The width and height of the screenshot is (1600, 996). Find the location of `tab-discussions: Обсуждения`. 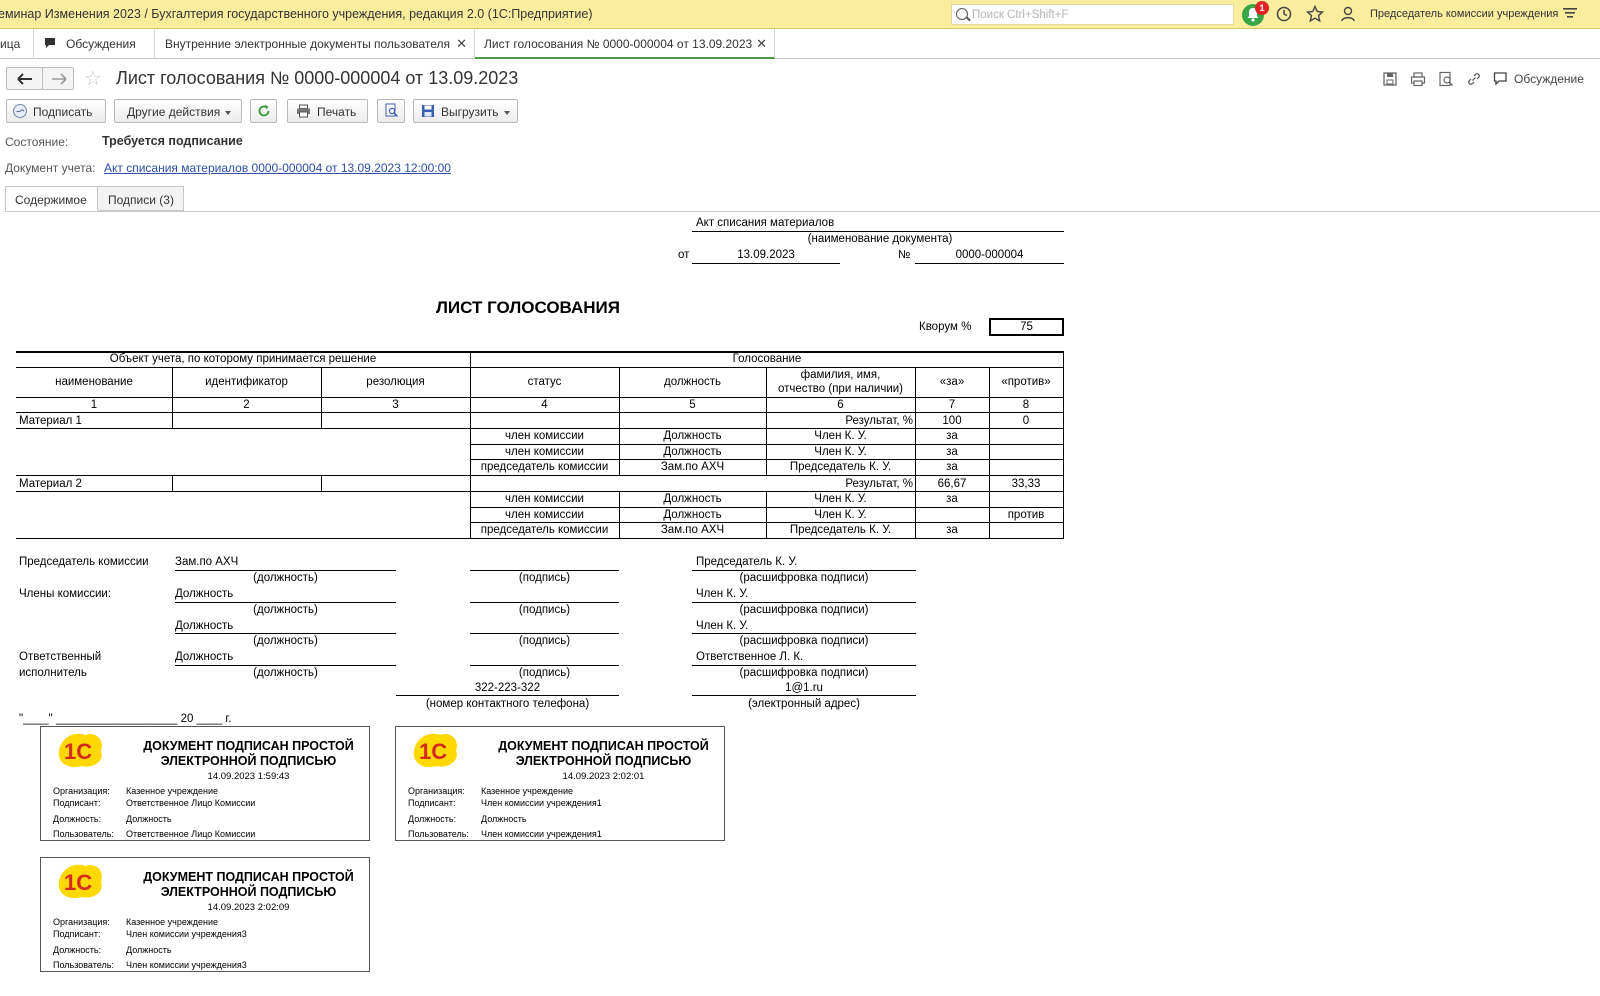

tab-discussions: Обсуждения is located at coordinates (94, 44).